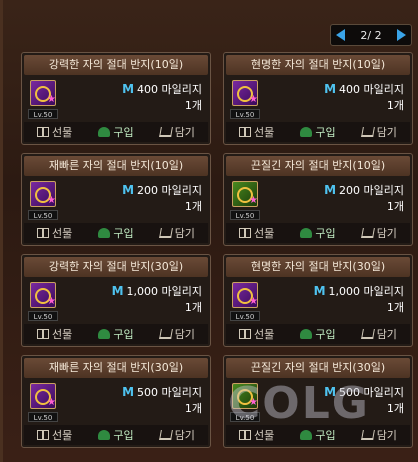 This screenshot has height=462, width=418. I want to click on page-indicator: 2/ 2, so click(371, 35).